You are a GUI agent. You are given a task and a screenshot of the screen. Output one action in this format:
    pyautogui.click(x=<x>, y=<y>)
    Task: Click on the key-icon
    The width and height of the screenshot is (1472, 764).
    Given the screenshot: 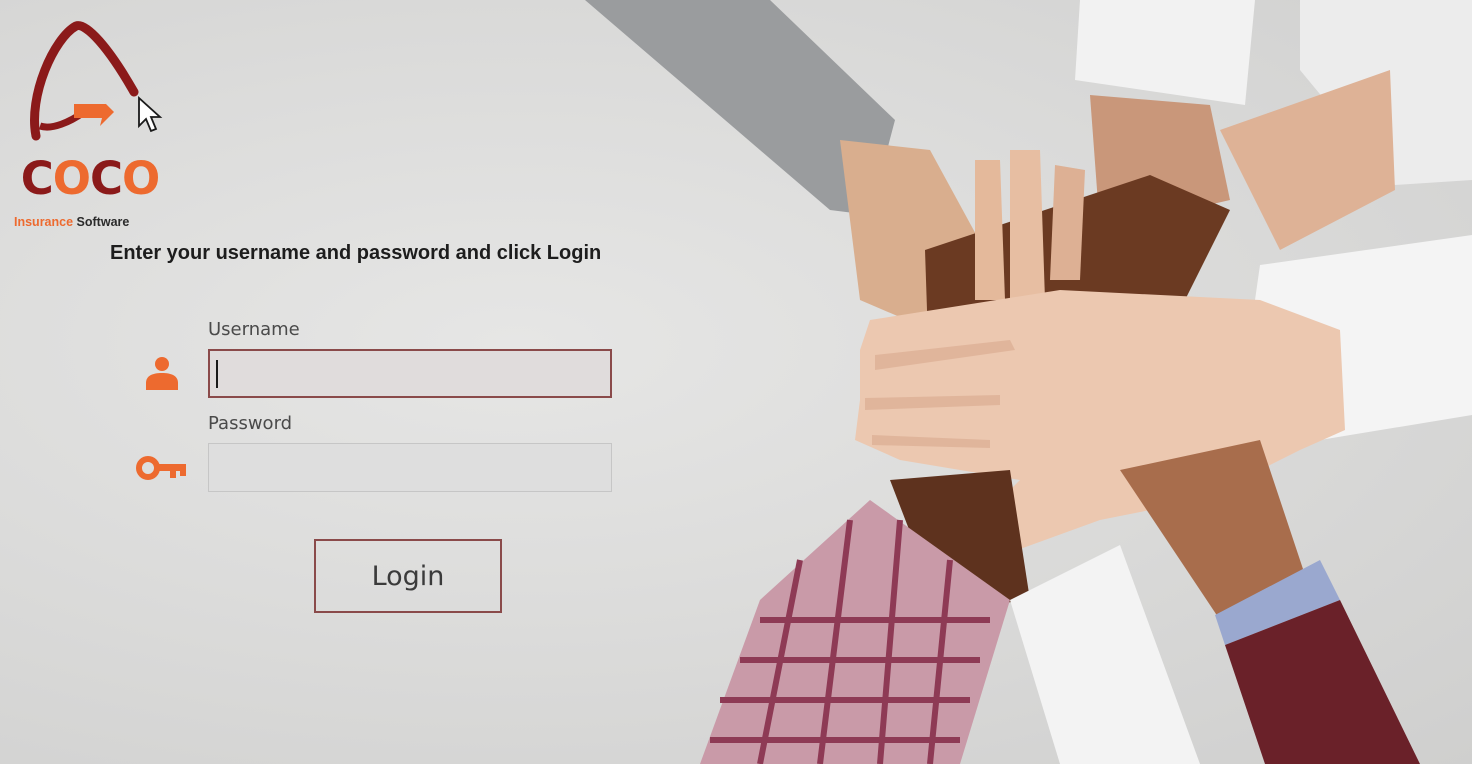 What is the action you would take?
    pyautogui.click(x=161, y=468)
    